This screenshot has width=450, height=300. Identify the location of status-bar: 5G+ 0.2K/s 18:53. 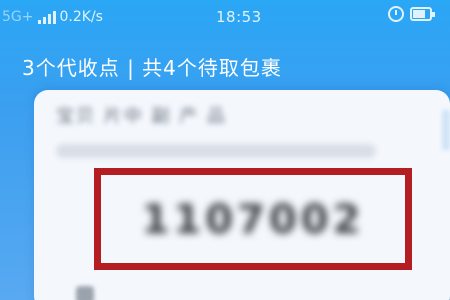
(225, 18).